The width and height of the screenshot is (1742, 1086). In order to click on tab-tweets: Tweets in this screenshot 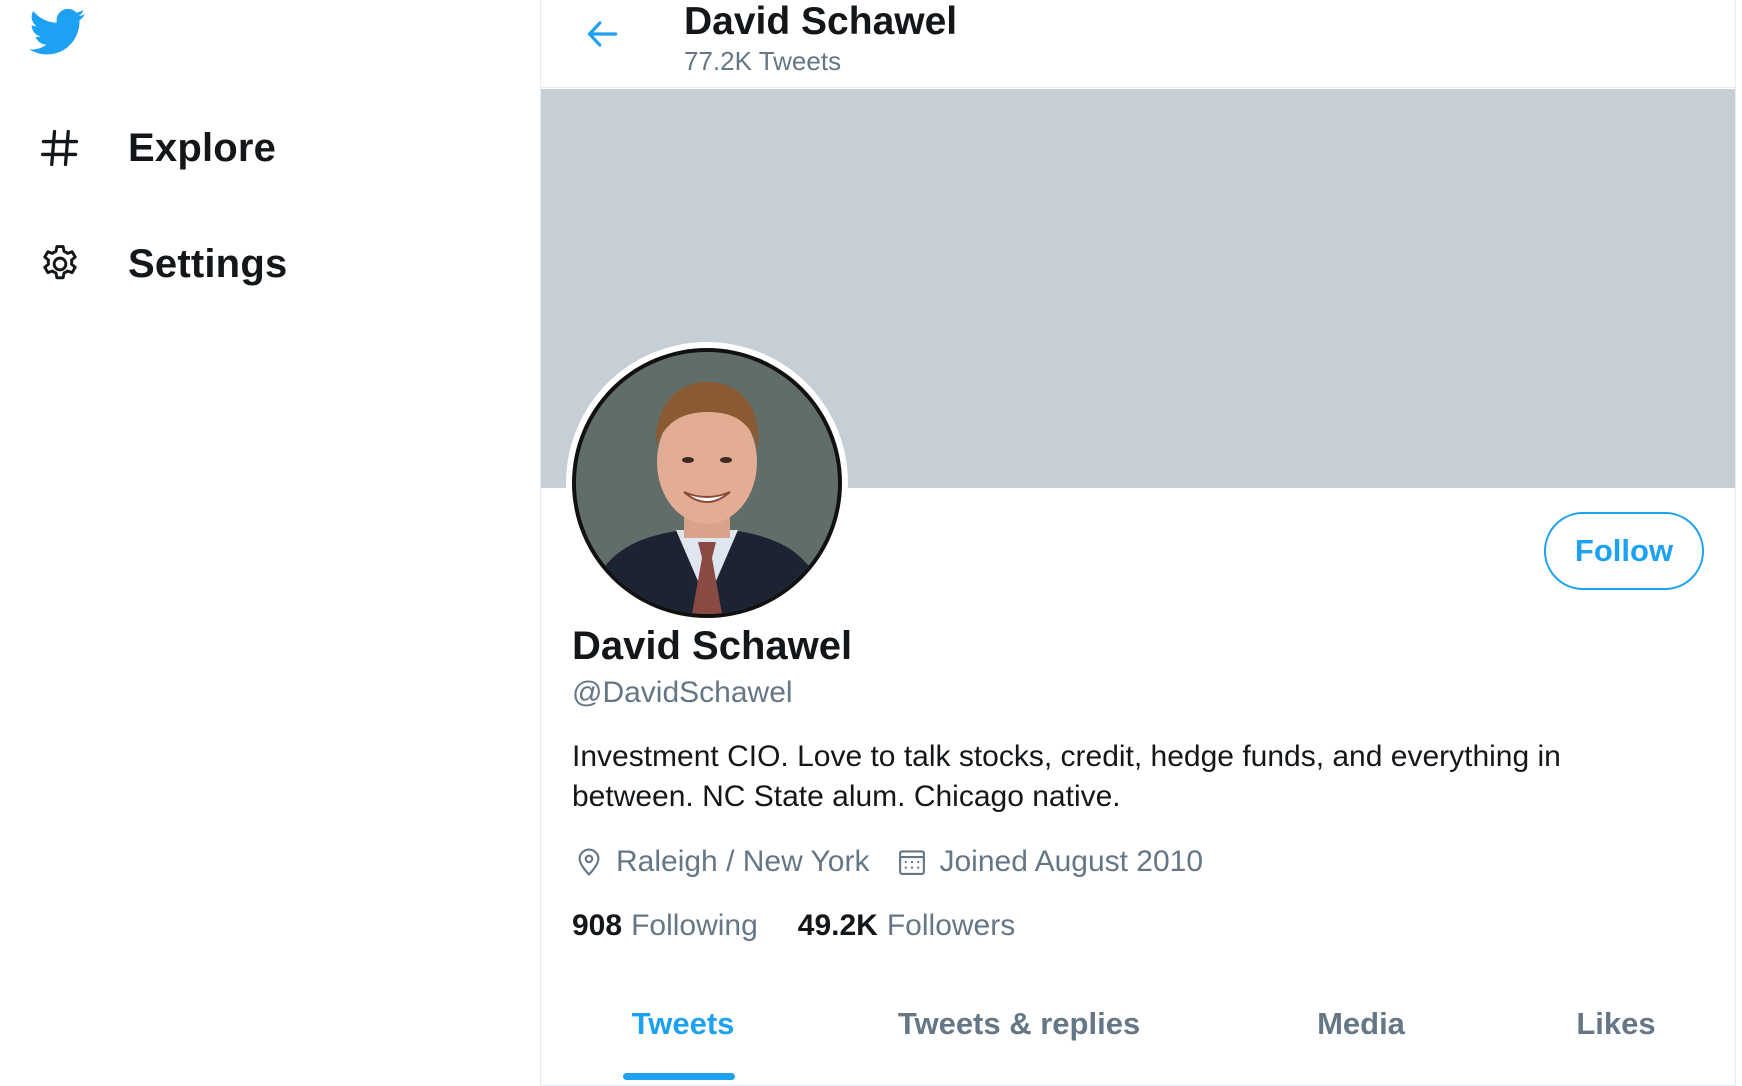, I will do `click(683, 1035)`.